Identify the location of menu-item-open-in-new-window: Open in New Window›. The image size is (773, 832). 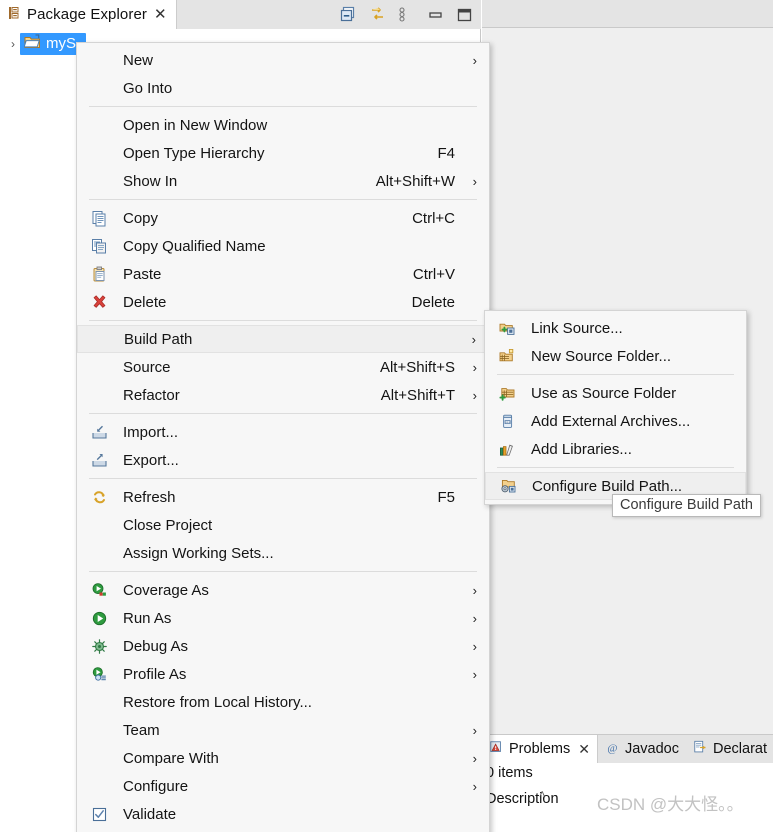
(283, 125).